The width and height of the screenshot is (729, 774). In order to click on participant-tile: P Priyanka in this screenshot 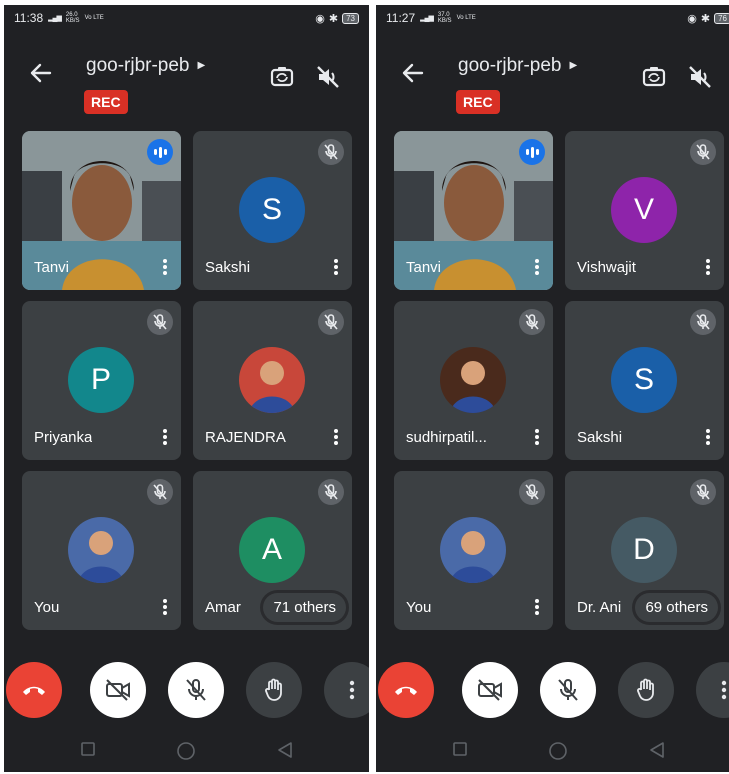, I will do `click(101, 380)`.